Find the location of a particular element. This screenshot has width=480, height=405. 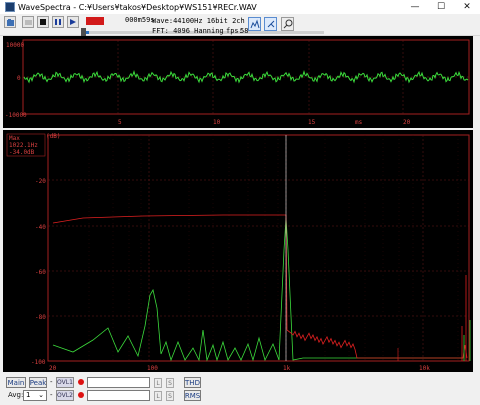

avg-value: 1 is located at coordinates (28, 395).